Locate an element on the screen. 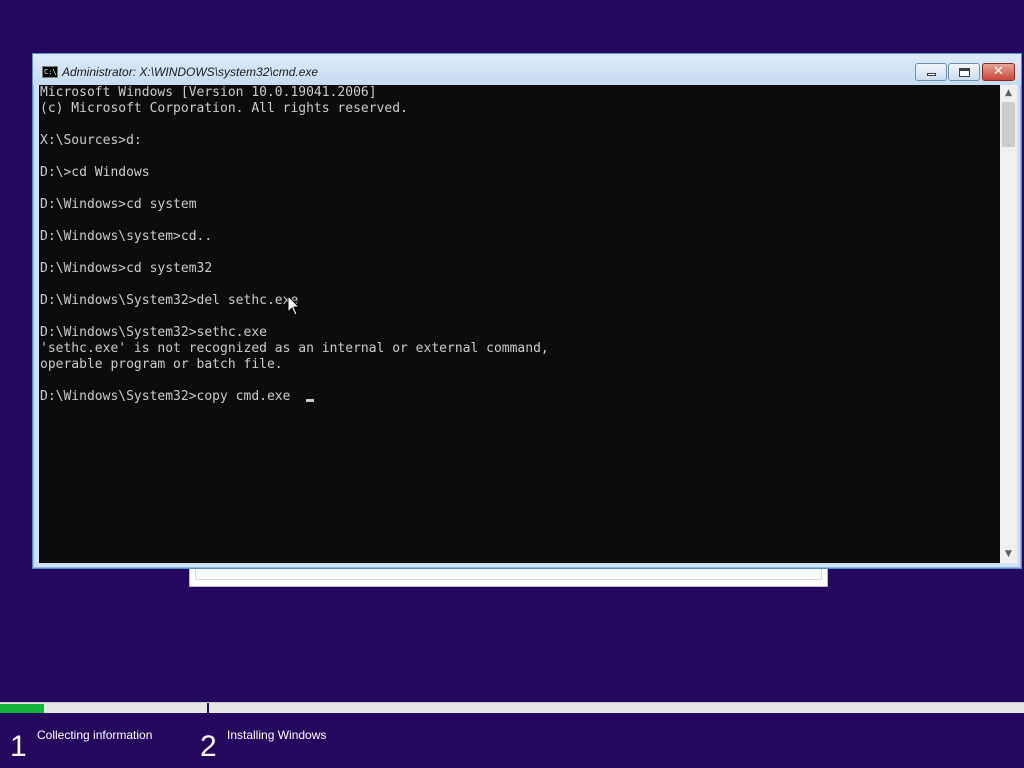 The width and height of the screenshot is (1024, 768). console-line: operable program or batch file. is located at coordinates (161, 364).